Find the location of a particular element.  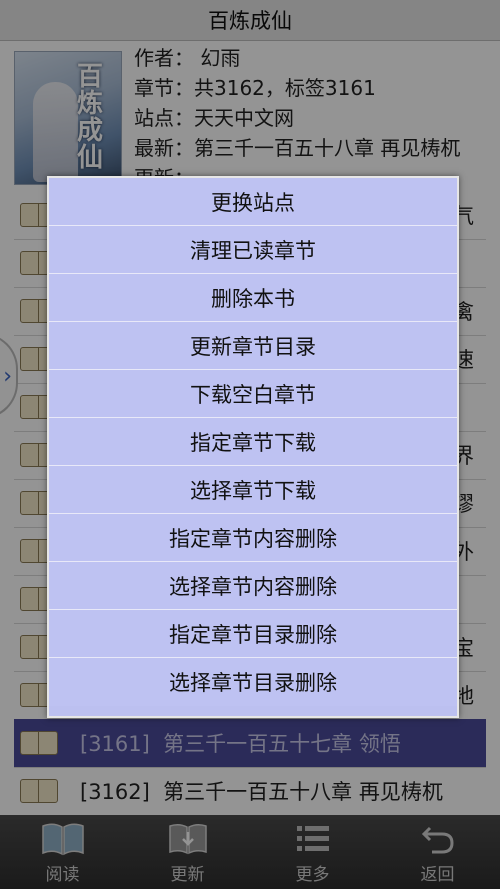

bottom-toolbar: 阅读 更新 更多 返回 is located at coordinates (250, 852).